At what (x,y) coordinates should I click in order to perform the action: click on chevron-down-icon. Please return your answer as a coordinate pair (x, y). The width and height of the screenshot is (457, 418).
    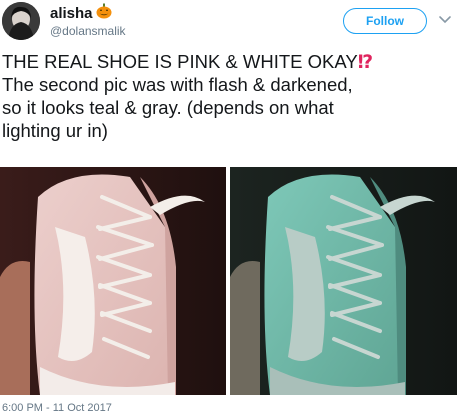
    Looking at the image, I should click on (445, 19).